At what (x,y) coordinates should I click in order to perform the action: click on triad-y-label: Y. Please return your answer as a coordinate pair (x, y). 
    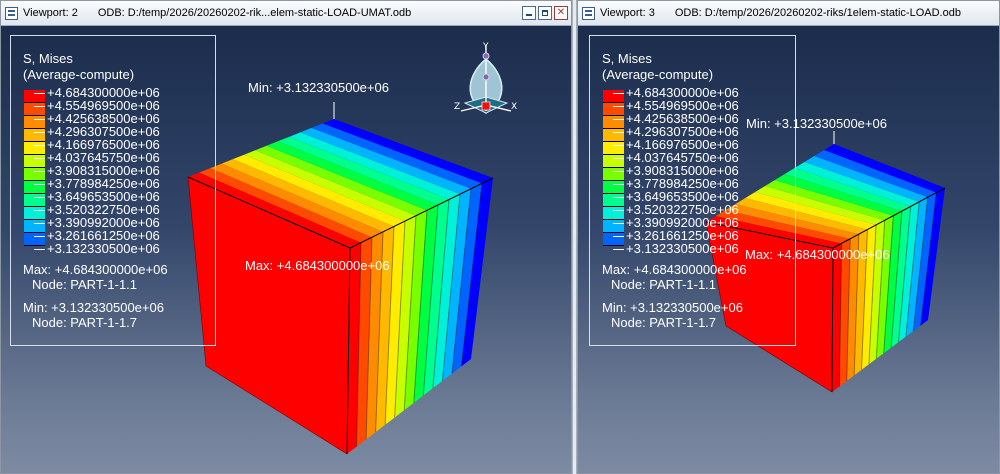
    Looking at the image, I should click on (485, 47).